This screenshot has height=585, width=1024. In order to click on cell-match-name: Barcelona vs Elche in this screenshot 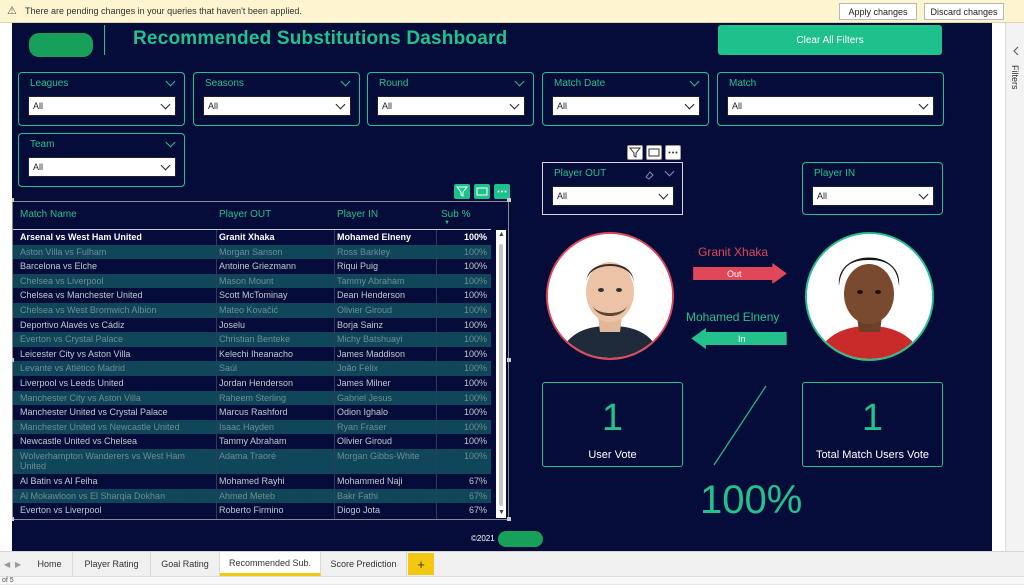, I will do `click(59, 266)`.